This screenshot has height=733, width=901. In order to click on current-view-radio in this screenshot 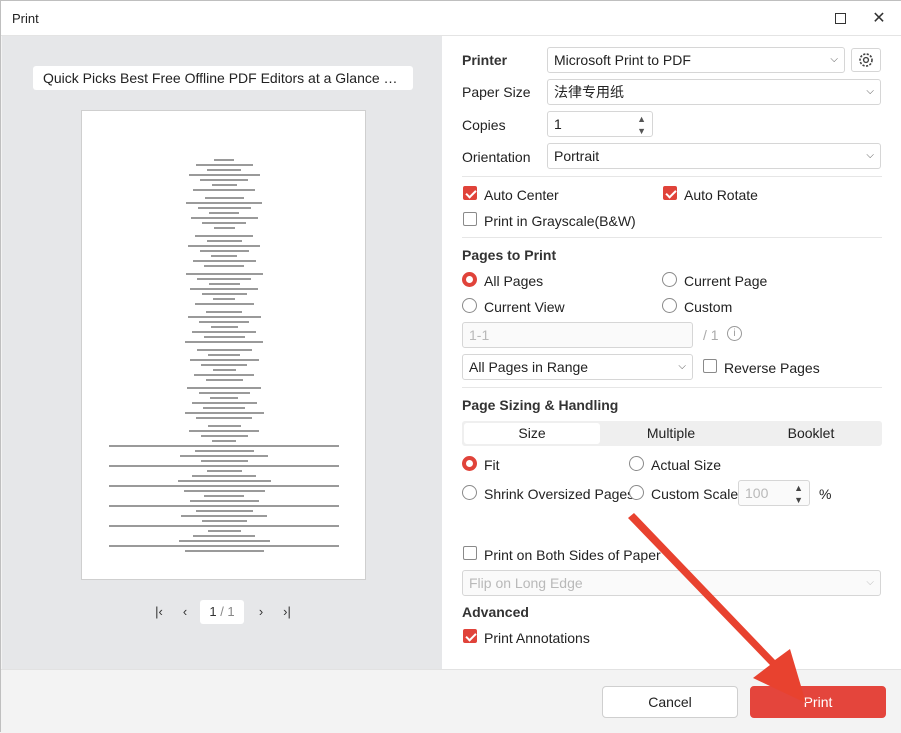, I will do `click(469, 305)`.